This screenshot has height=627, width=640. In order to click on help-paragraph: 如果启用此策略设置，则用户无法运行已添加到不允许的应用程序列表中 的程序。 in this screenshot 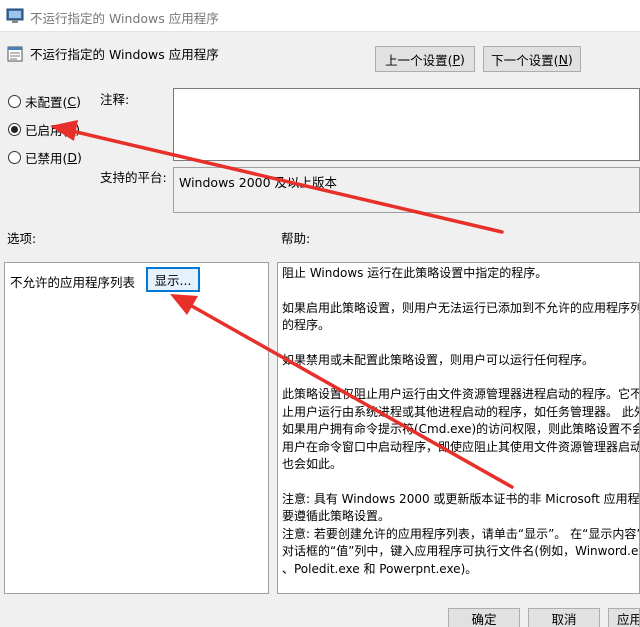, I will do `click(461, 316)`.